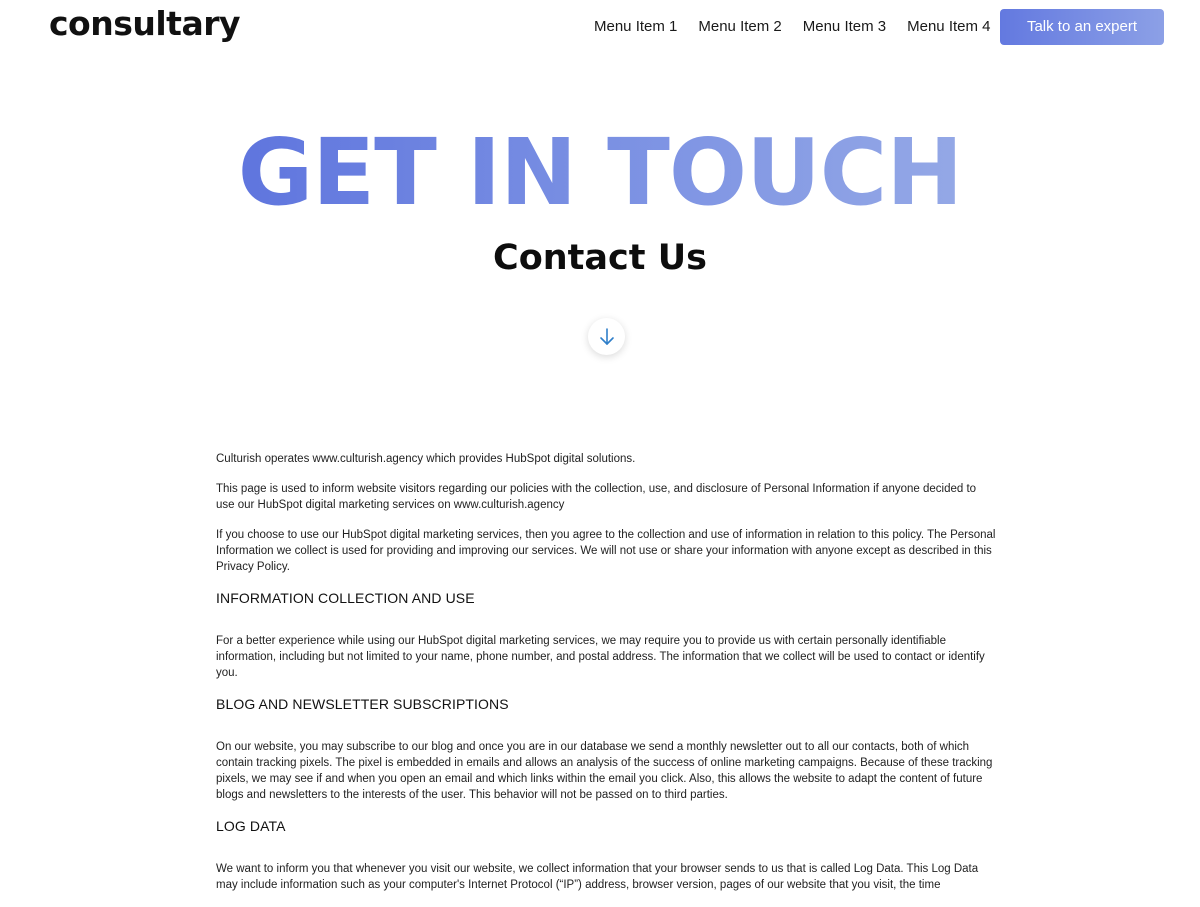 This screenshot has width=1200, height=907. Describe the element at coordinates (948, 27) in the screenshot. I see `nav-menu-item-4: Menu Item 4` at that location.